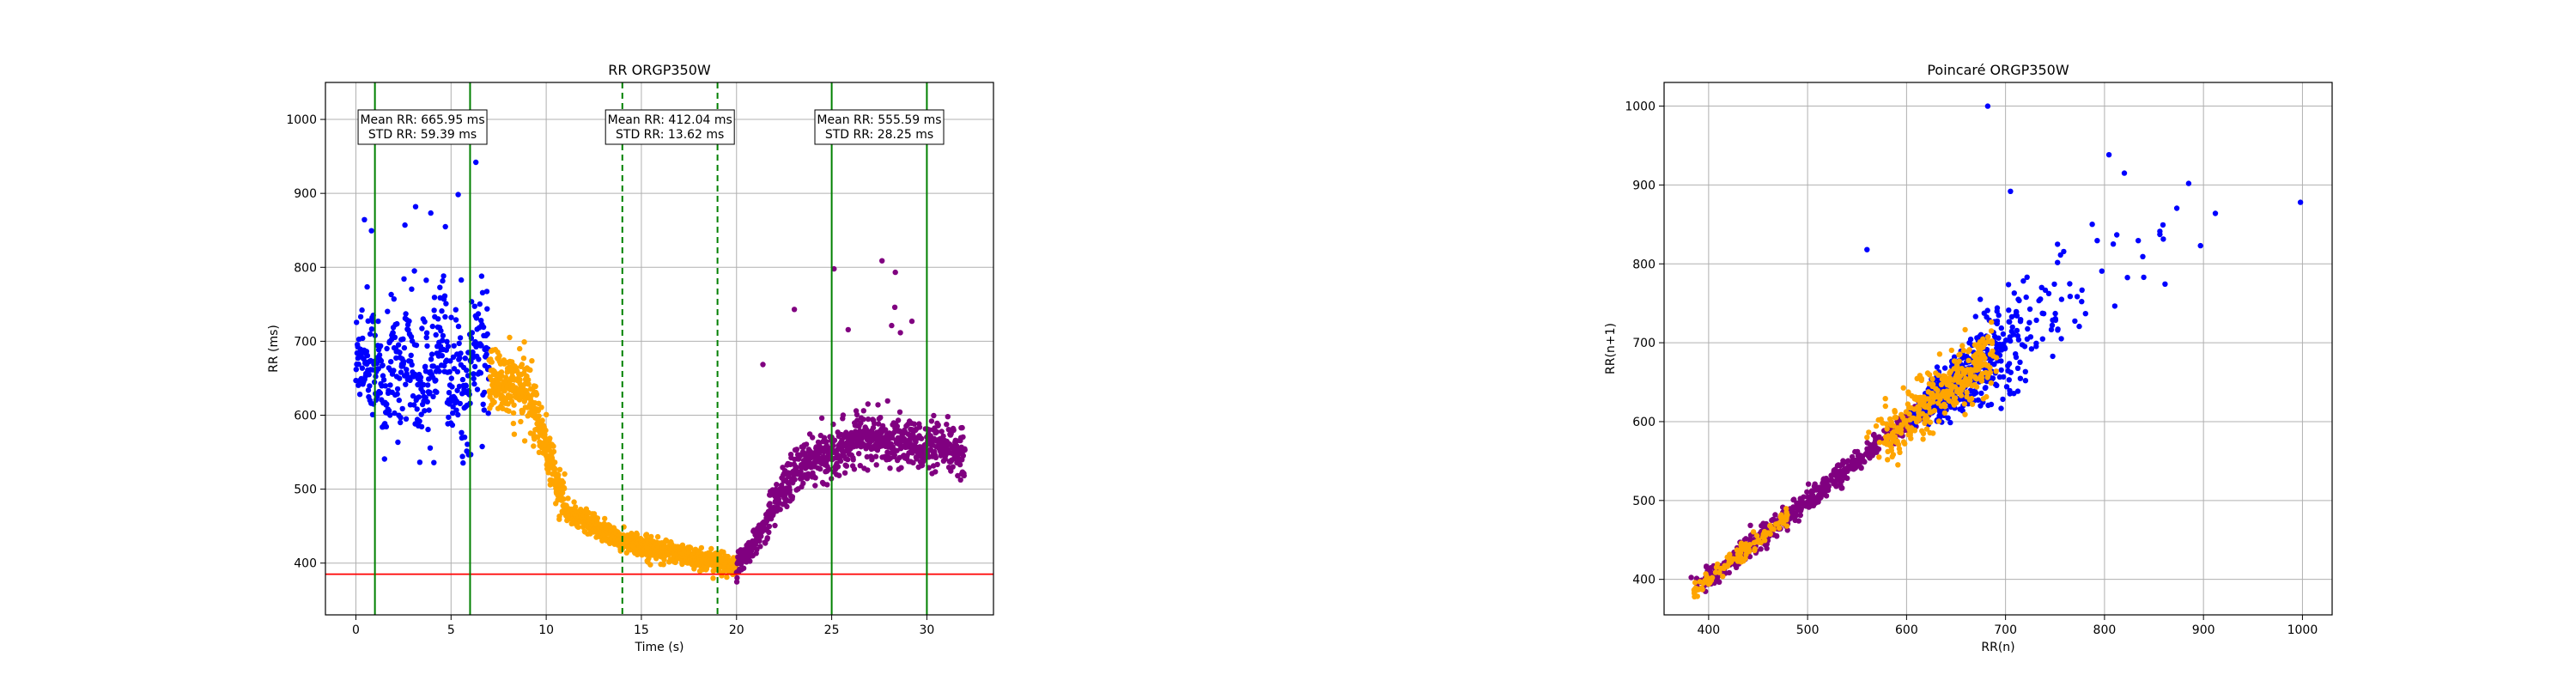  Describe the element at coordinates (879, 135) in the screenshot. I see `rr-annotation-std: STD RR: 28.25 ms` at that location.